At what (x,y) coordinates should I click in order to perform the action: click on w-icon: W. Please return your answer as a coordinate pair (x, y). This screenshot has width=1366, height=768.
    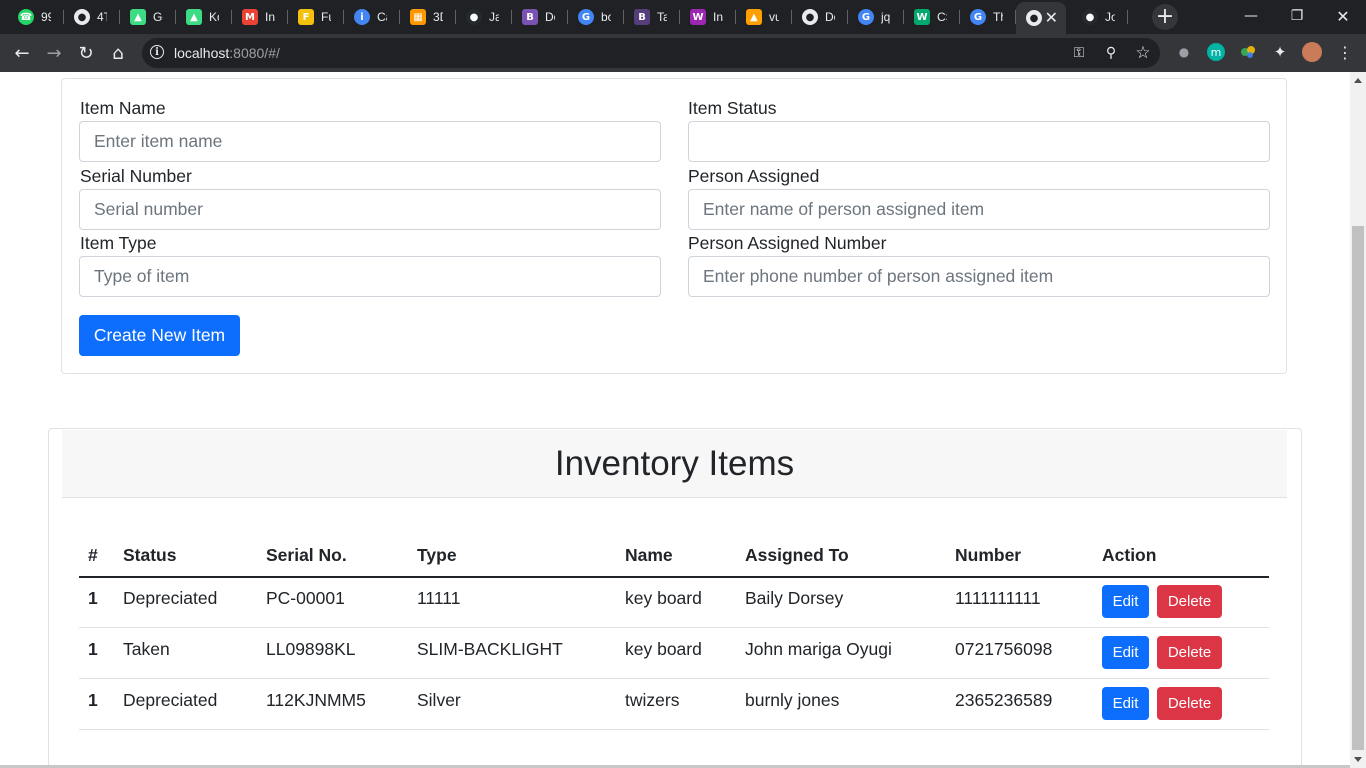
    Looking at the image, I should click on (698, 17).